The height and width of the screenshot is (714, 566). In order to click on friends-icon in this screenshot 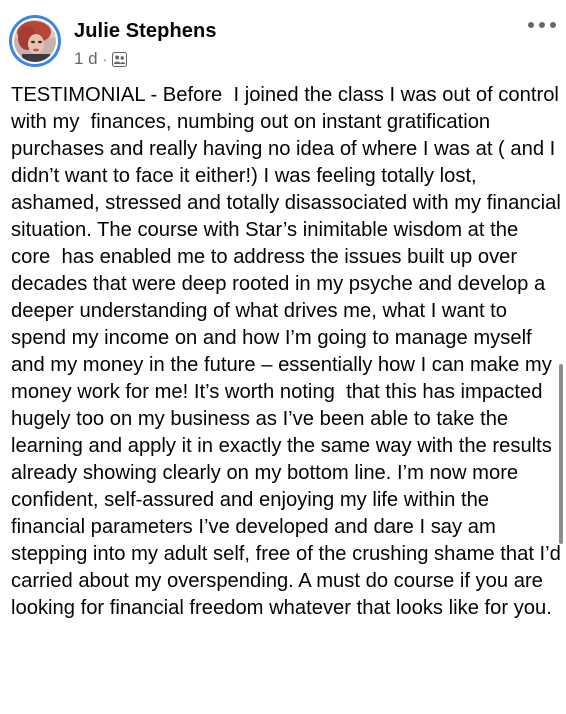, I will do `click(120, 59)`.